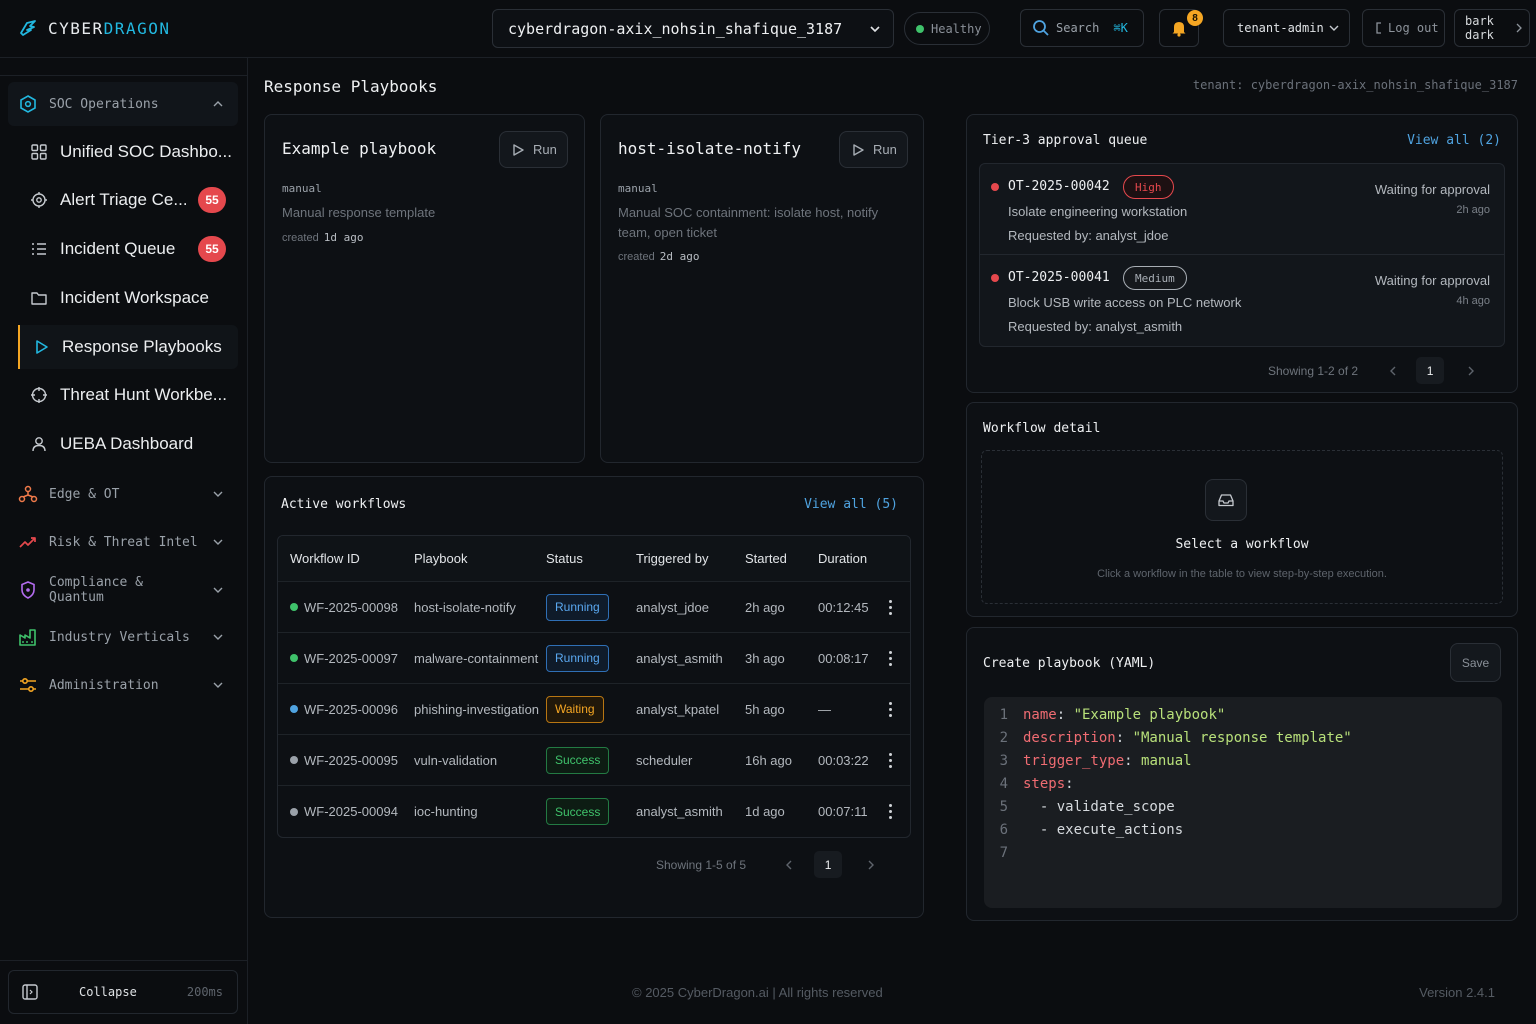  What do you see at coordinates (1403, 28) in the screenshot?
I see `logout-button: Log out` at bounding box center [1403, 28].